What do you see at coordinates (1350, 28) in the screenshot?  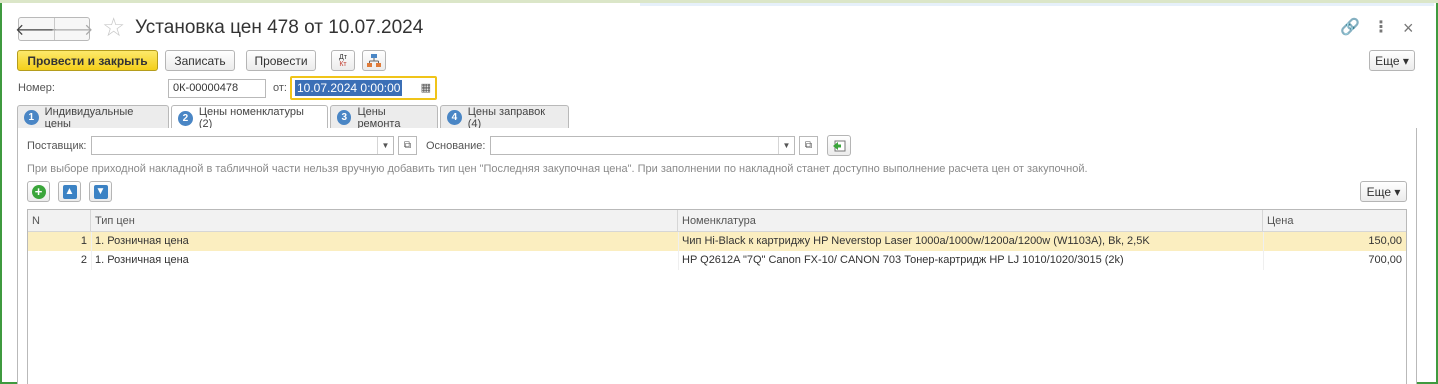 I see `link-icon: 🔗` at bounding box center [1350, 28].